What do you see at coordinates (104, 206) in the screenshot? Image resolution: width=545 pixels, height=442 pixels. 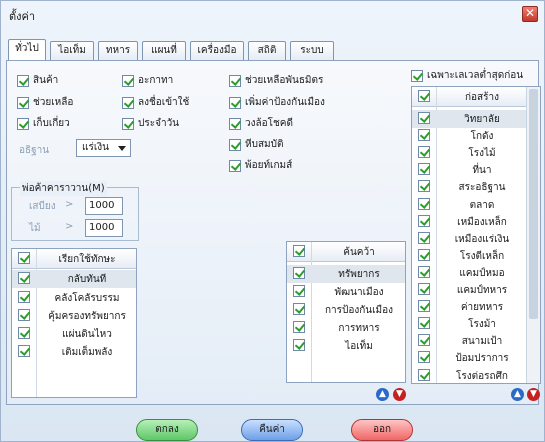 I see `merchant-food-input: 1000` at bounding box center [104, 206].